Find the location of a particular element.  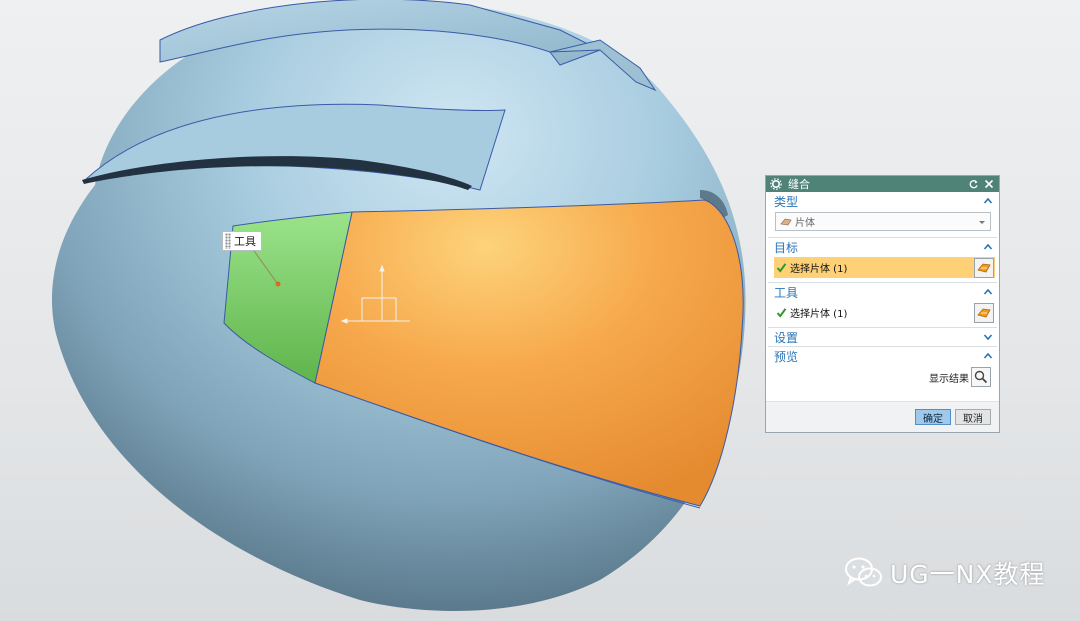

gear-icon is located at coordinates (776, 184).